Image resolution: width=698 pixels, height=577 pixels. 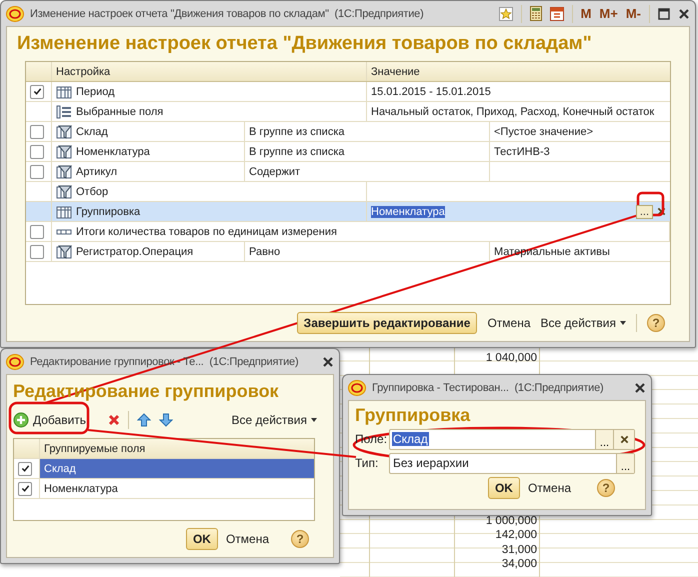 I want to click on settings-row: Период 15.01.2015 - 15.01.2015, so click(x=348, y=92).